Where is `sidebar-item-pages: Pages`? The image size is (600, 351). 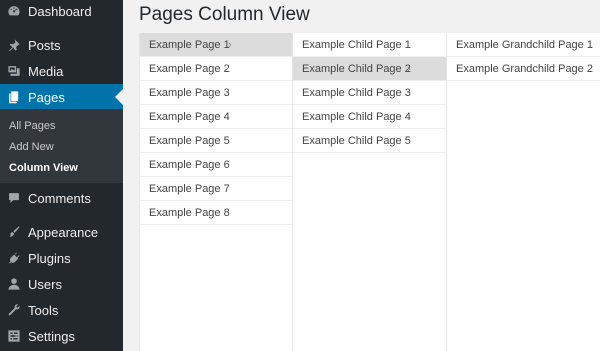
sidebar-item-pages: Pages is located at coordinates (61, 97).